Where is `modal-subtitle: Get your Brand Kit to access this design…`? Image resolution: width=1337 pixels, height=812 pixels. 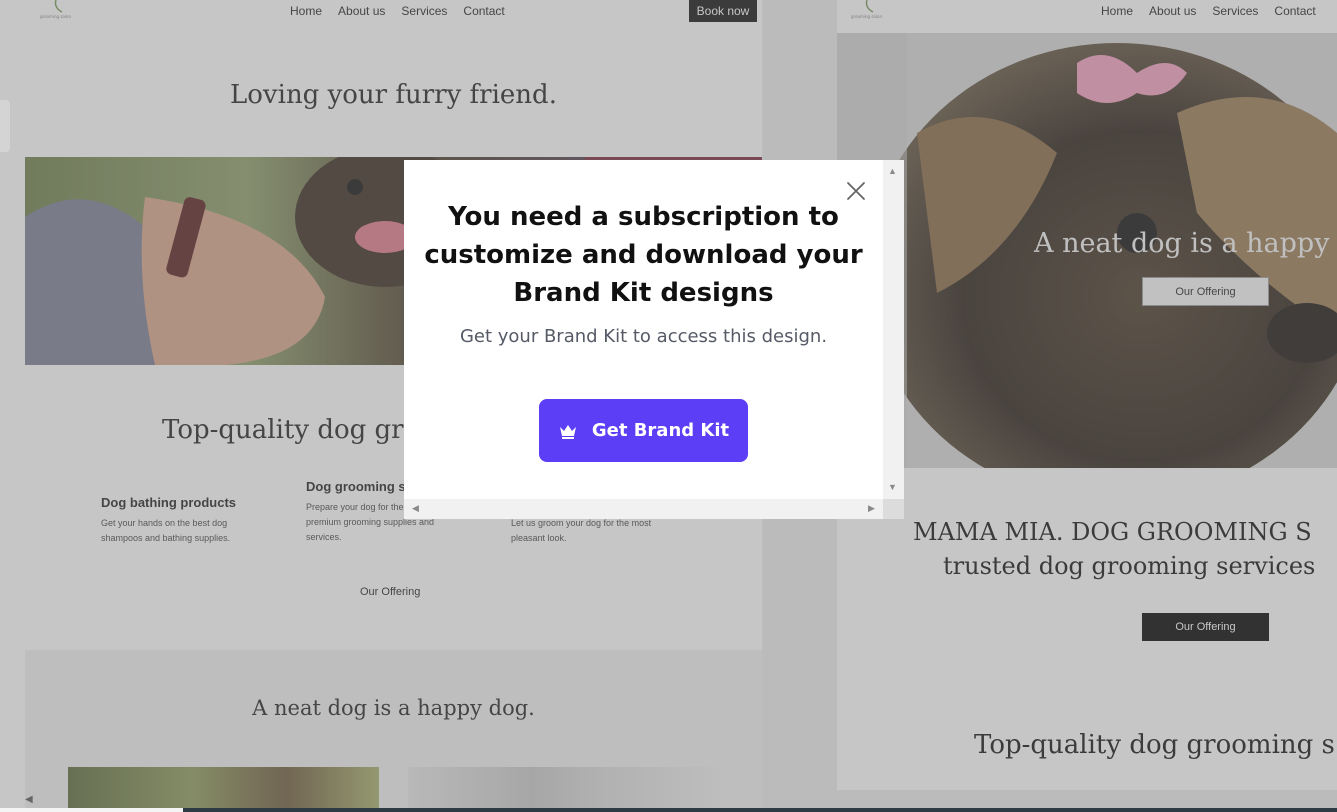 modal-subtitle: Get your Brand Kit to access this design… is located at coordinates (643, 336).